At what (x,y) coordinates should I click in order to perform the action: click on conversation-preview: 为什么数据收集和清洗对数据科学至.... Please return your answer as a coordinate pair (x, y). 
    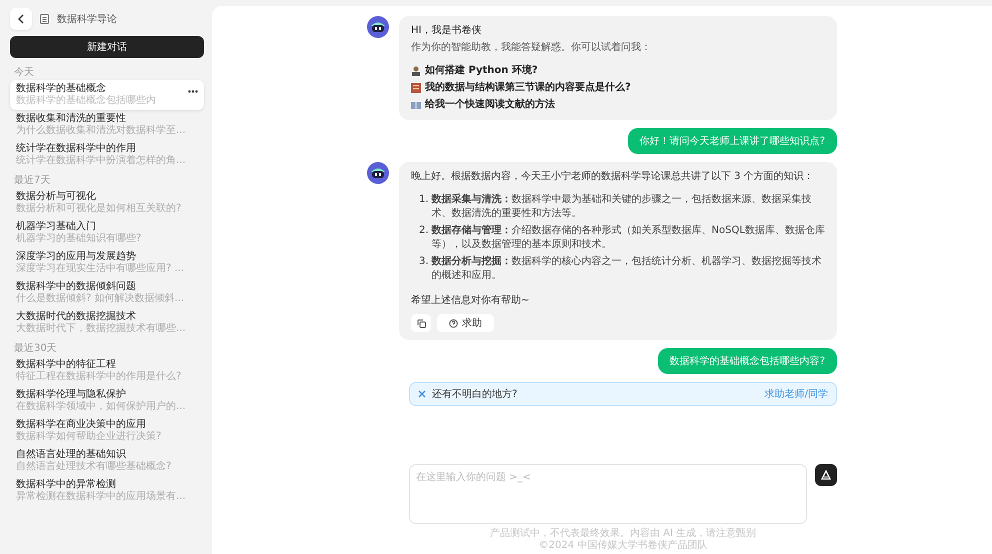
    Looking at the image, I should click on (101, 131).